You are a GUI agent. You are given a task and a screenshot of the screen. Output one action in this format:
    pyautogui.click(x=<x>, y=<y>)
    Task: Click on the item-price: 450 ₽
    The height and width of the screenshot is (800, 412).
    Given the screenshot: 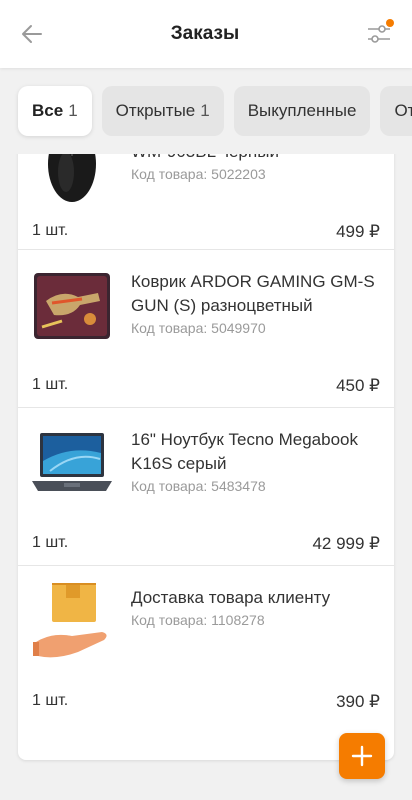 What is the action you would take?
    pyautogui.click(x=358, y=385)
    